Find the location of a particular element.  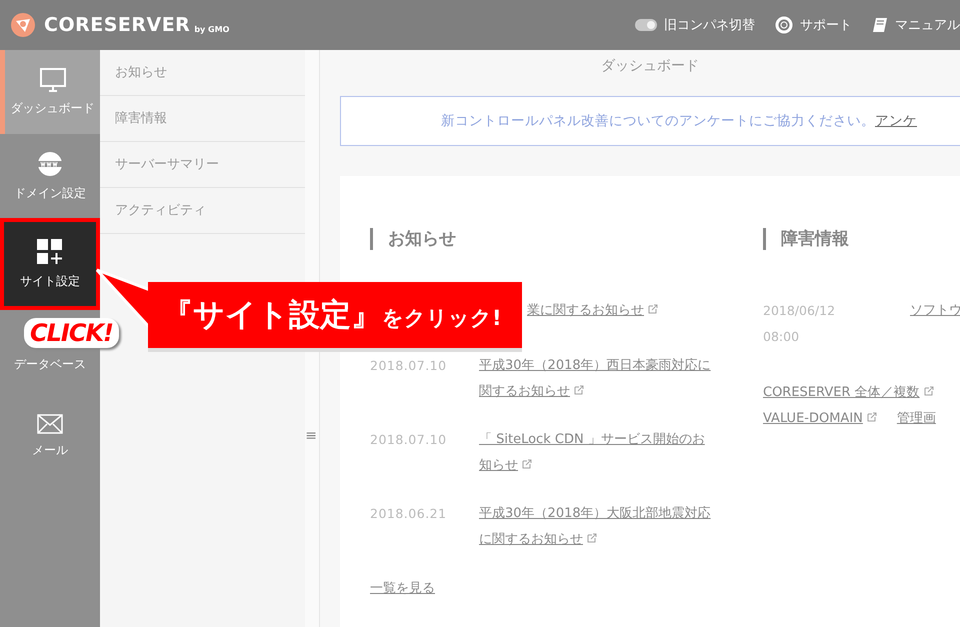

news-link: 「 SiteLock CDN 」サービス開始のお知らせ is located at coordinates (598, 453).